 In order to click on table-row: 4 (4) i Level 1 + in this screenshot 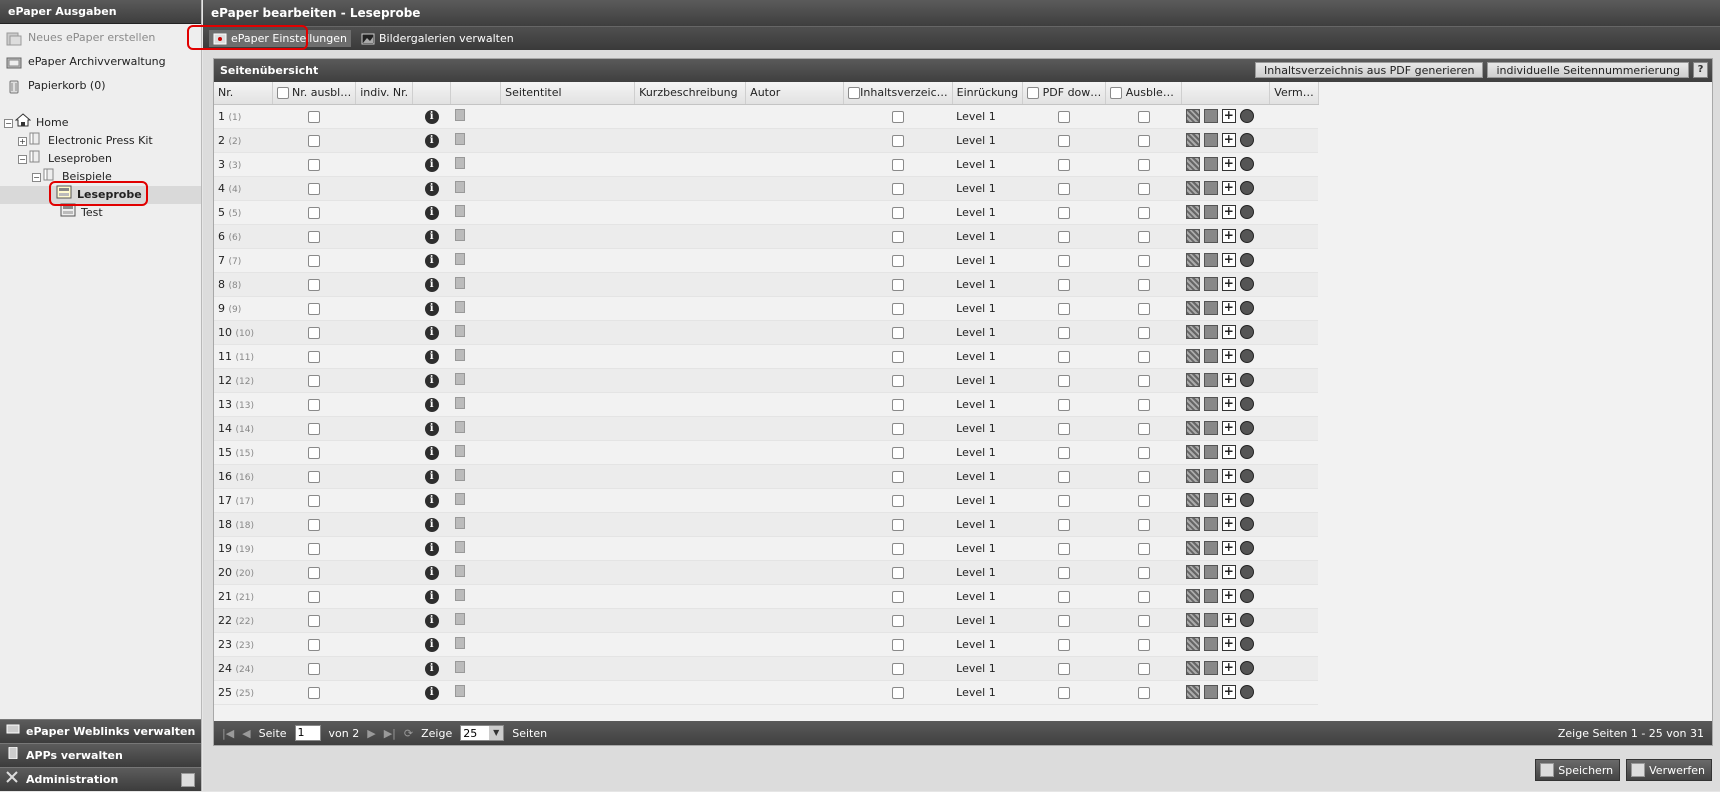, I will do `click(766, 188)`.